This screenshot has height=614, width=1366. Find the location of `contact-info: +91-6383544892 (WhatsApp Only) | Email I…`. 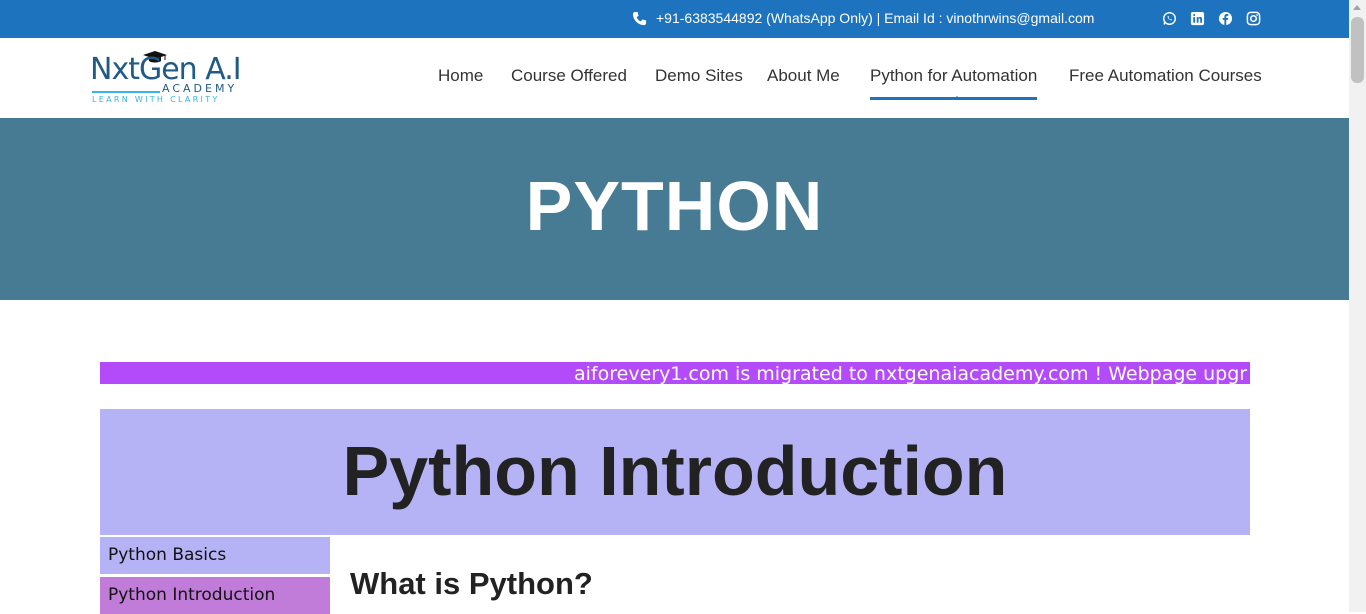

contact-info: +91-6383544892 (WhatsApp Only) | Email I… is located at coordinates (863, 18).